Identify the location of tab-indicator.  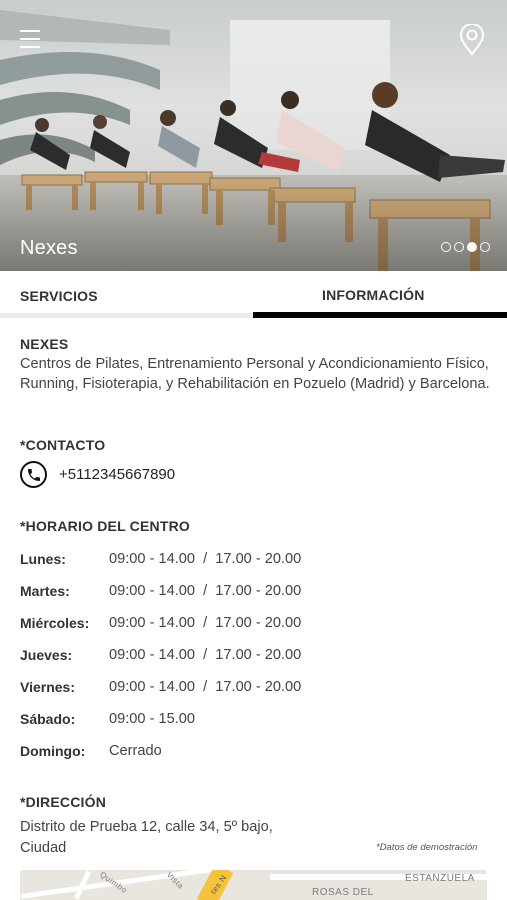
(126, 315).